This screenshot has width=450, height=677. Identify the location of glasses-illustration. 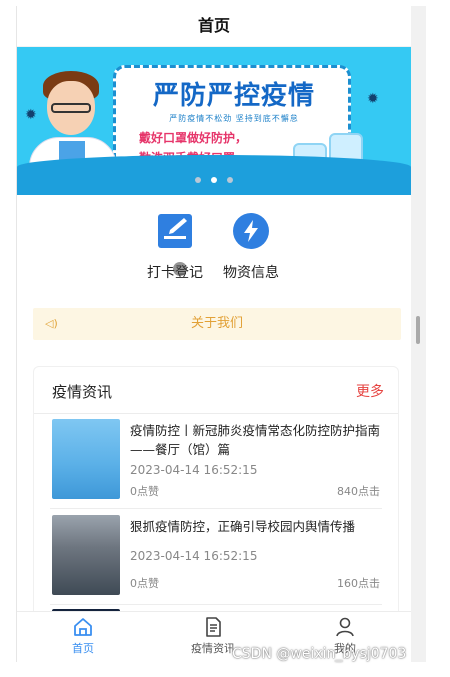
(71, 108).